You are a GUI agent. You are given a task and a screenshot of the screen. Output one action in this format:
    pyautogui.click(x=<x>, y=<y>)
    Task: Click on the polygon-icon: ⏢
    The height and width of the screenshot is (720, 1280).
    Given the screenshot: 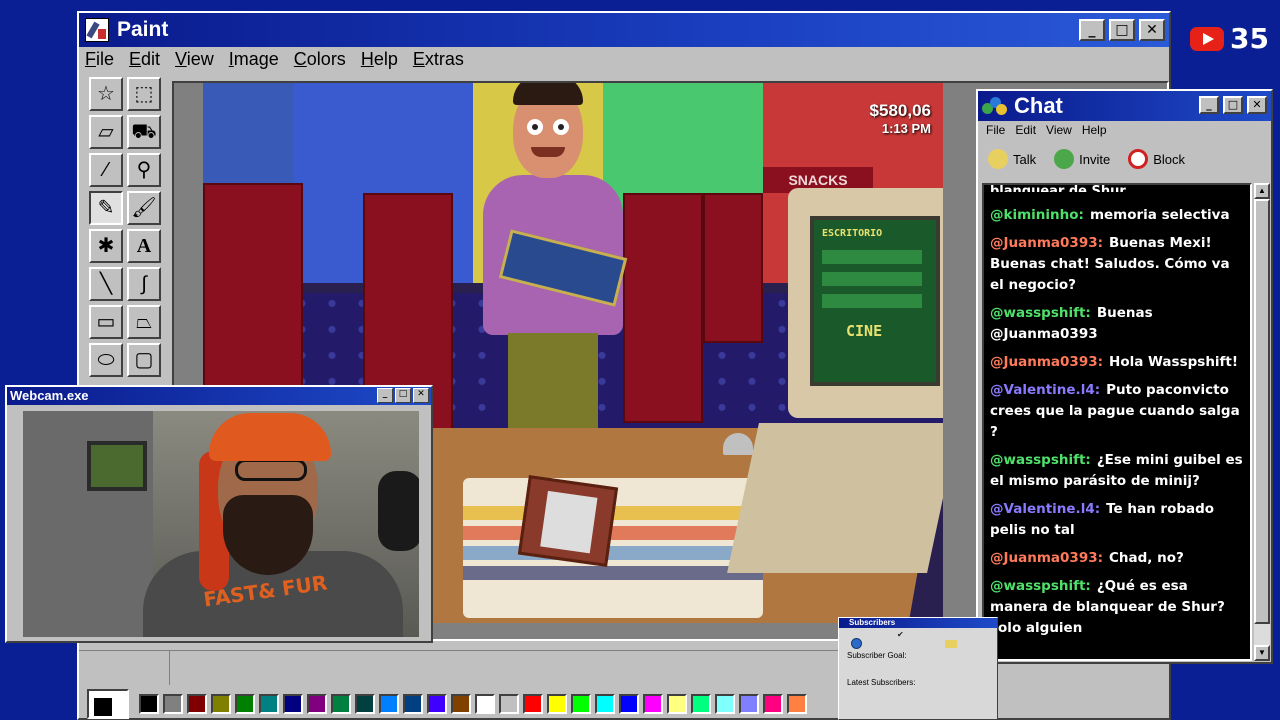 What is the action you would take?
    pyautogui.click(x=144, y=322)
    